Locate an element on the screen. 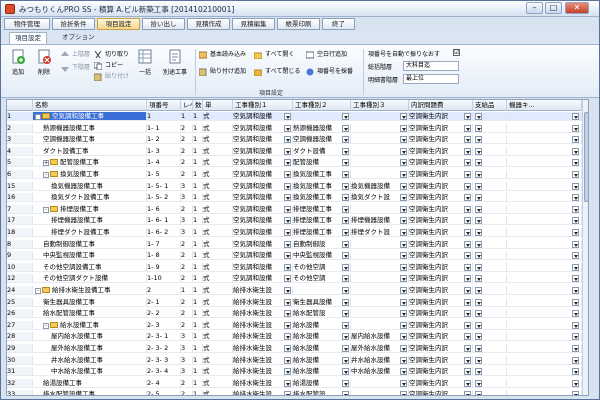 This screenshot has width=600, height=400. item-number-cell: 2- 3- 3 is located at coordinates (164, 360).